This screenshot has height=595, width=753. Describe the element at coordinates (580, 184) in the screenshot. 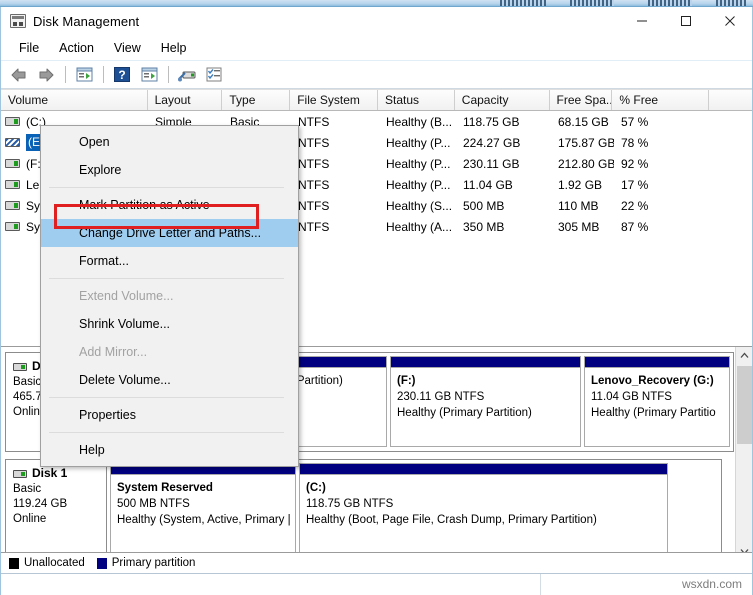

I see `cell-free-space: 1.92 GB` at that location.